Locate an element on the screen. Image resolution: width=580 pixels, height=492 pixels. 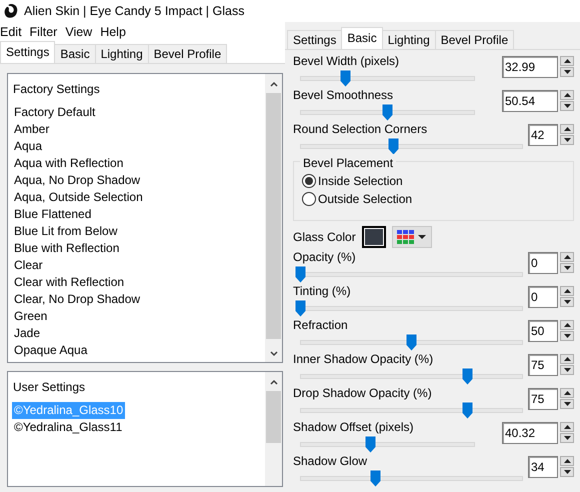
number-field: 42 is located at coordinates (543, 135).